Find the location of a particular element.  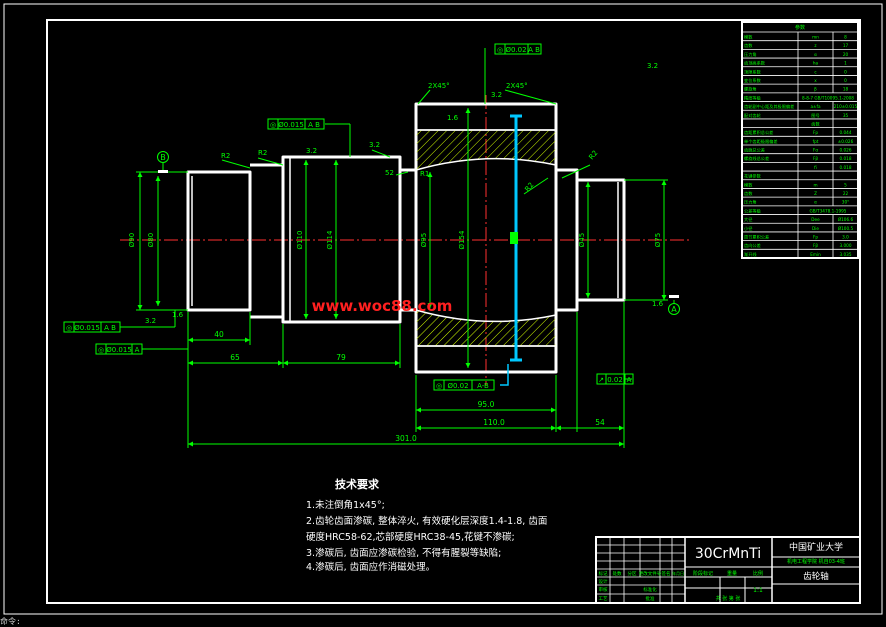

gear-table-cell-value: 18 is located at coordinates (846, 89).